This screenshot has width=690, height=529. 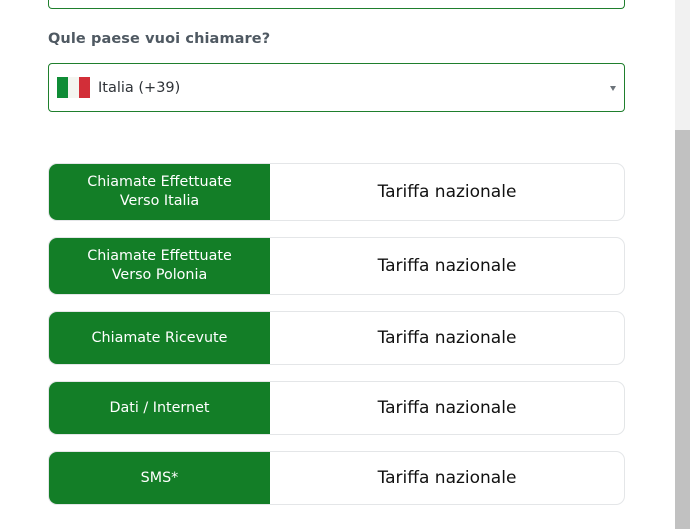 What do you see at coordinates (159, 266) in the screenshot?
I see `rate-label: Chiamate Effettuate Verso Polonia` at bounding box center [159, 266].